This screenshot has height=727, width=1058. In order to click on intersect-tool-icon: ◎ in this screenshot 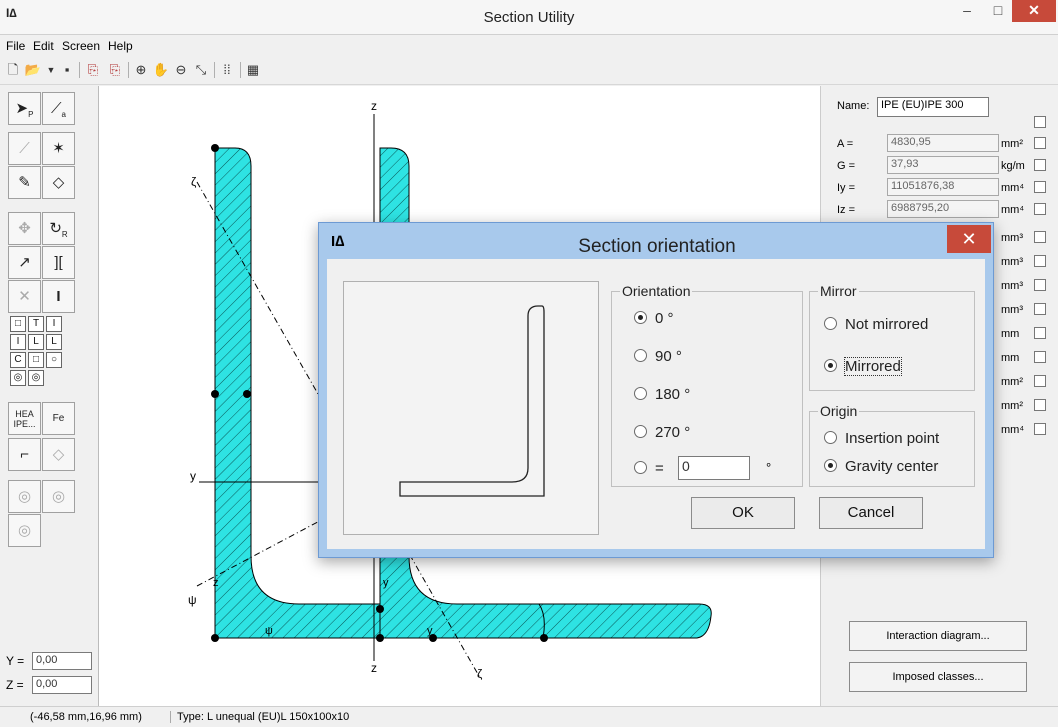, I will do `click(24, 530)`.